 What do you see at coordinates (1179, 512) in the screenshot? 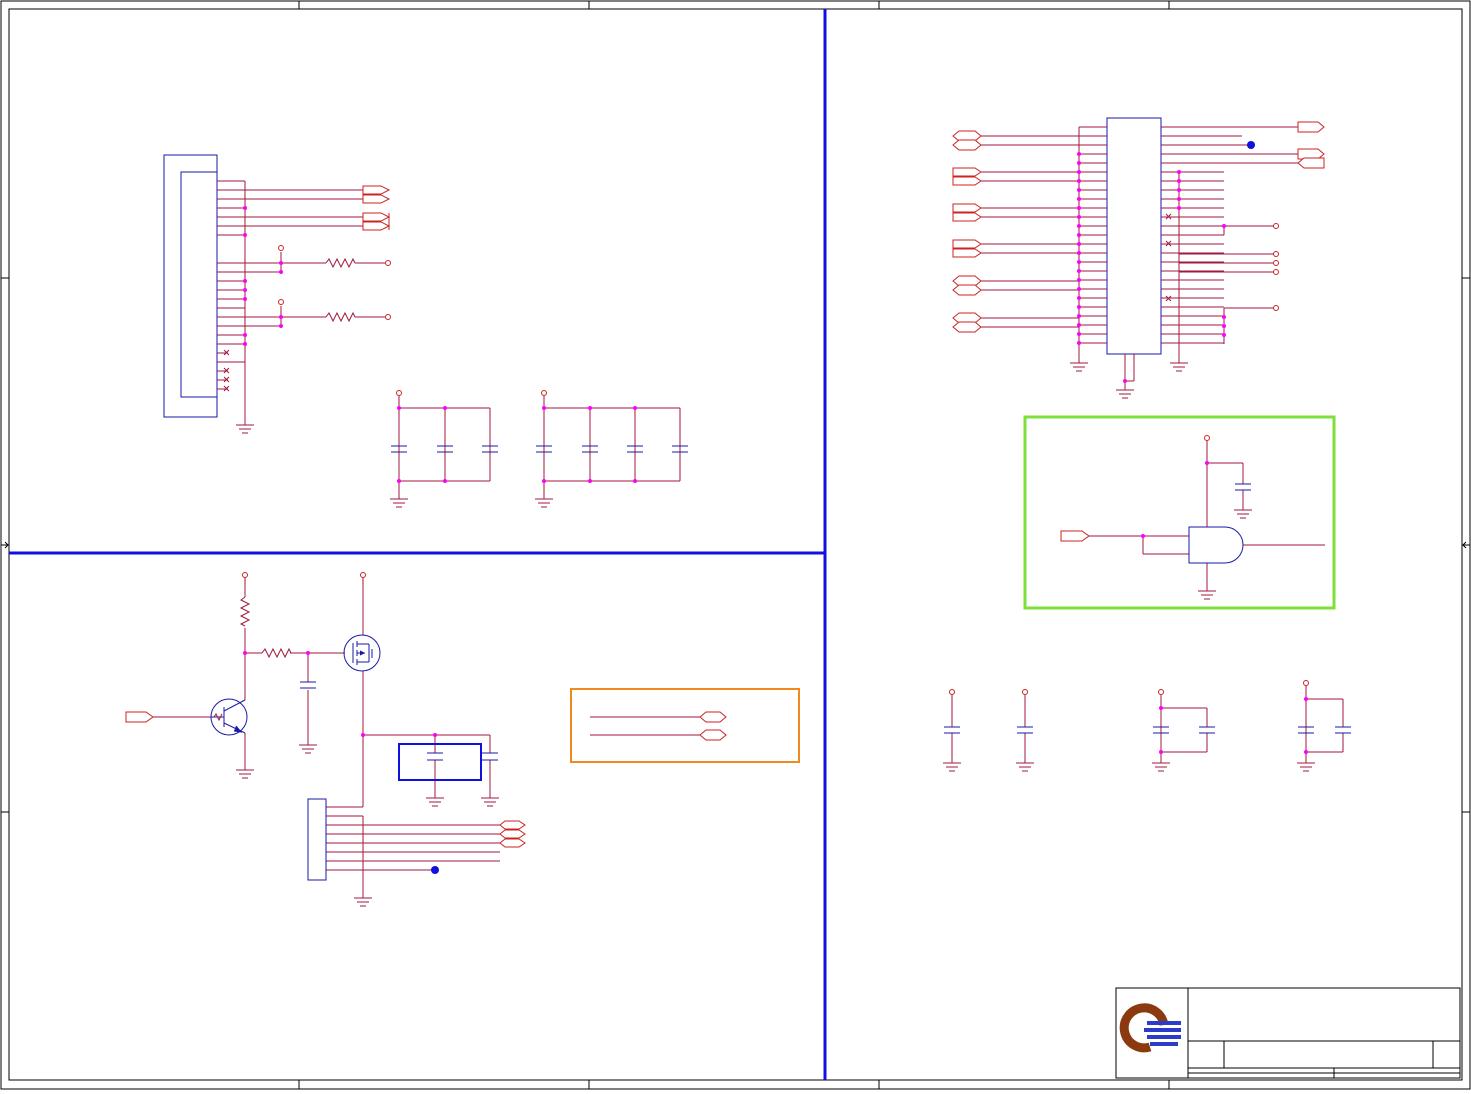
I see `green-highlight-box` at bounding box center [1179, 512].